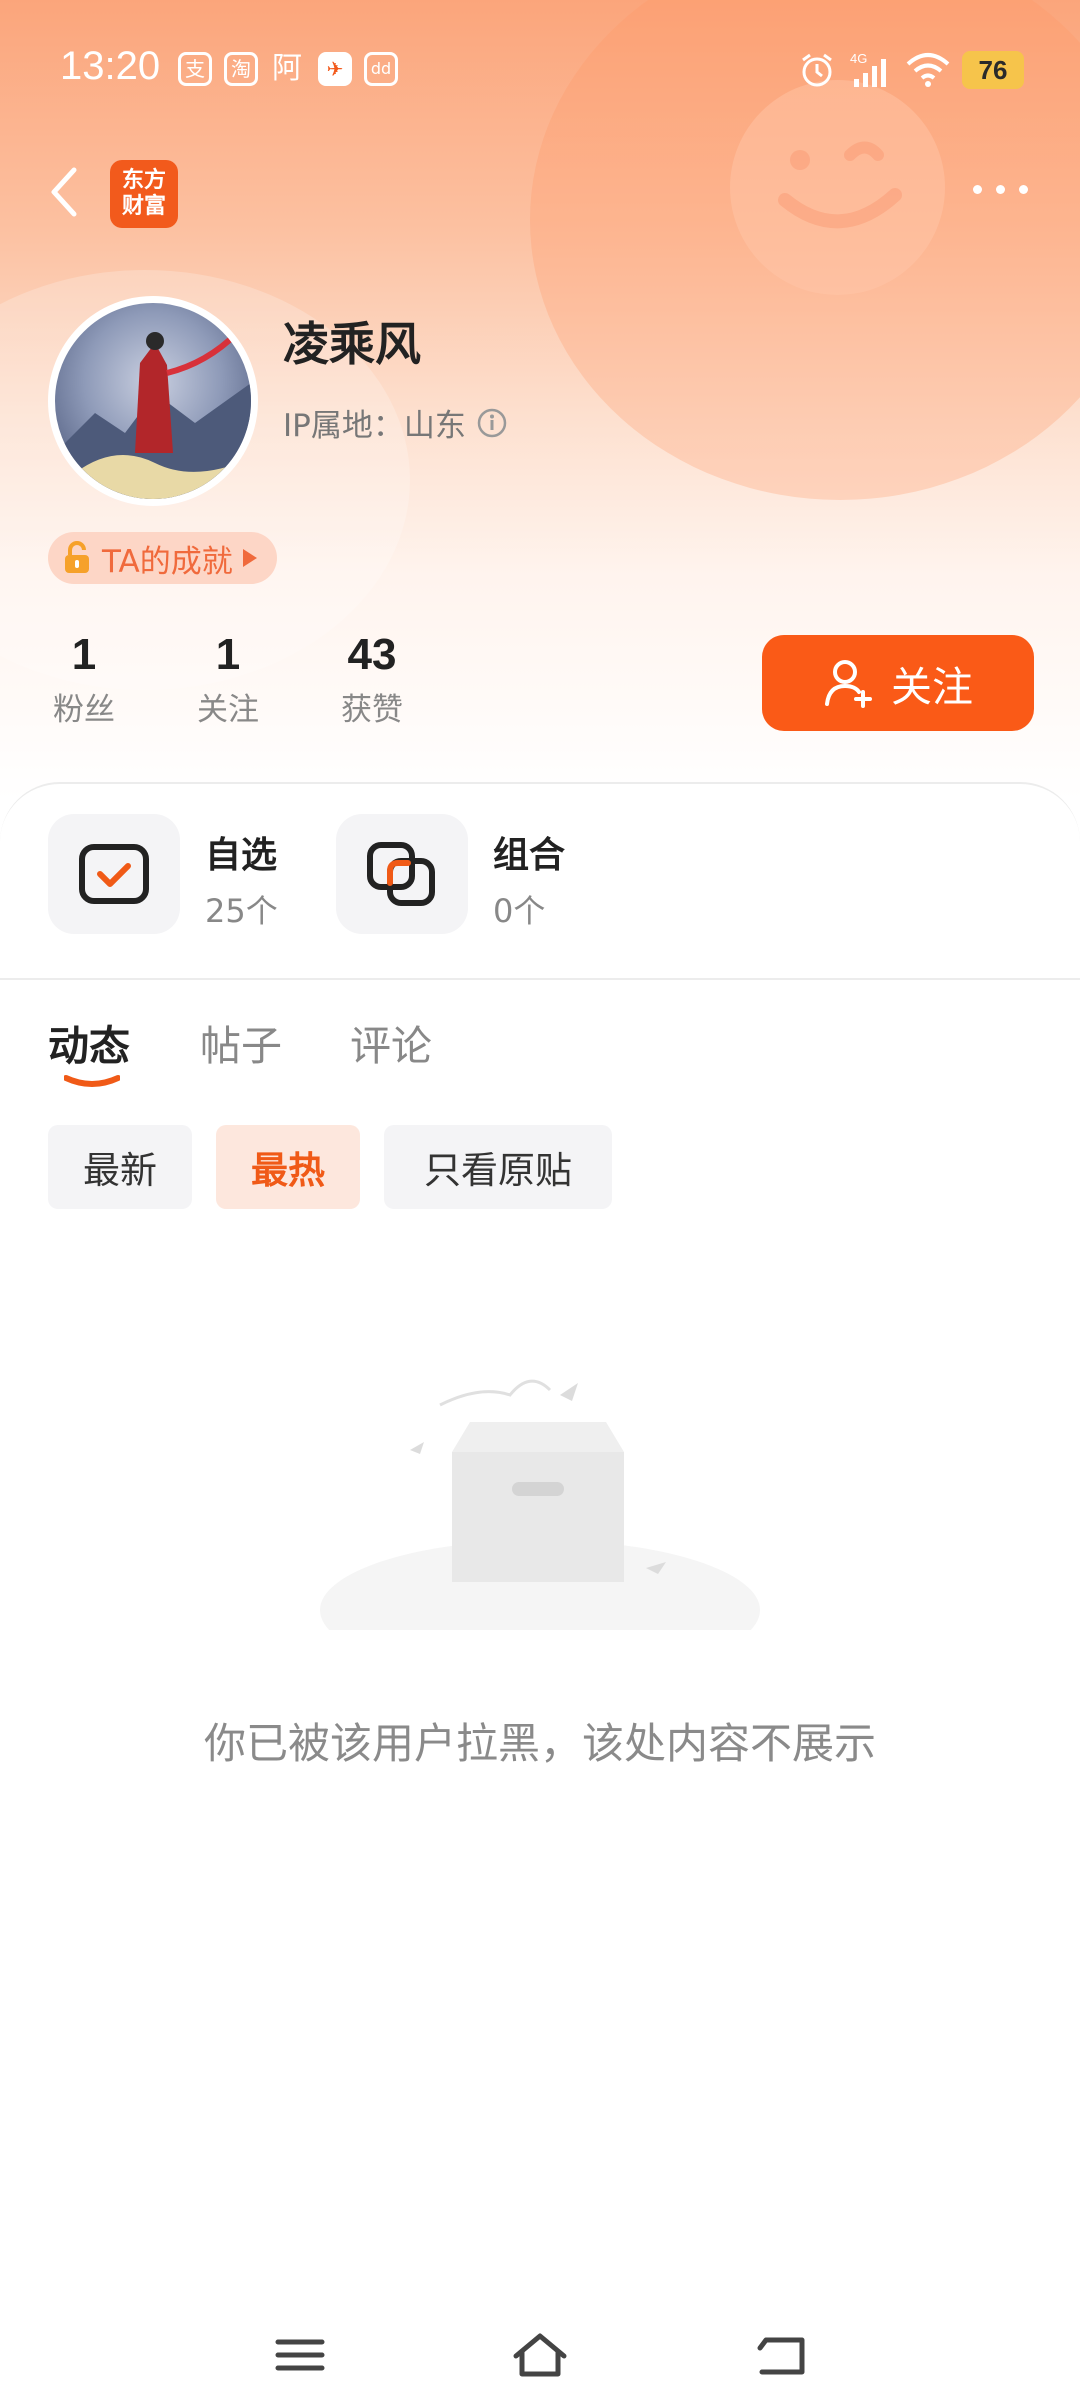  I want to click on checkbox-icon, so click(114, 874).